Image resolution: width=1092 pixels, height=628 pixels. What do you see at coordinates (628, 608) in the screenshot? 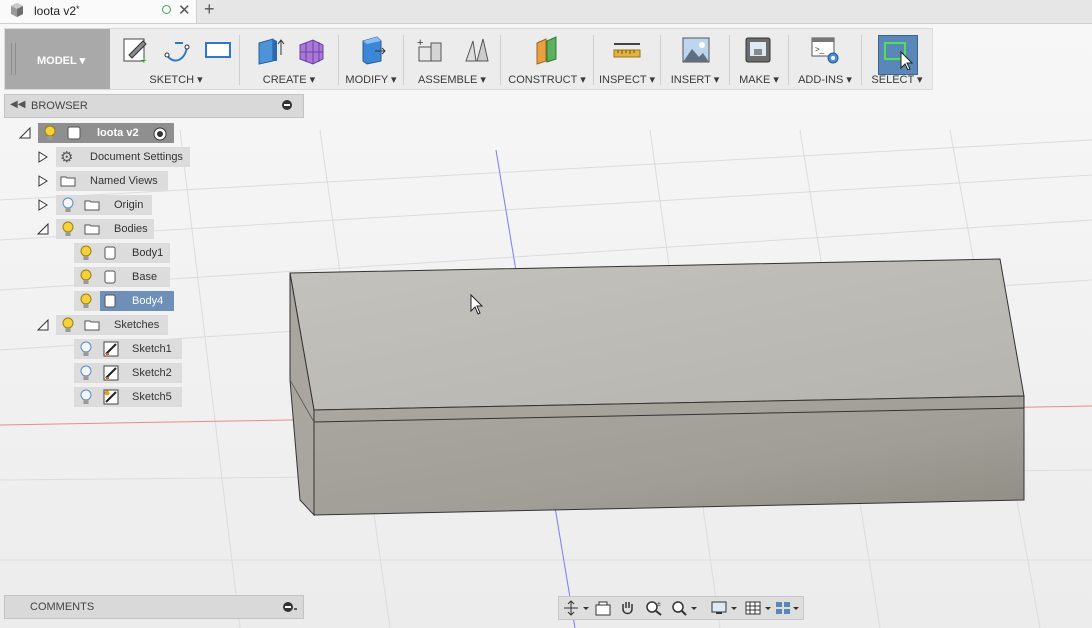
I see `pan-hand-icon` at bounding box center [628, 608].